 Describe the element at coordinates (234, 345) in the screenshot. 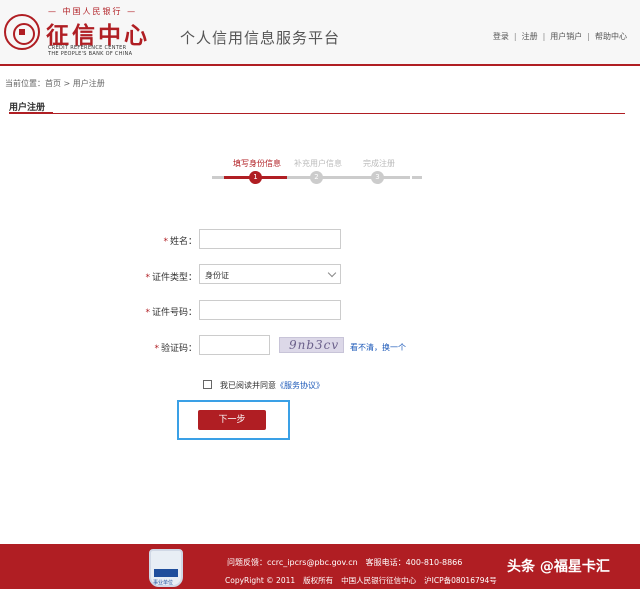

I see `captcha-input` at that location.